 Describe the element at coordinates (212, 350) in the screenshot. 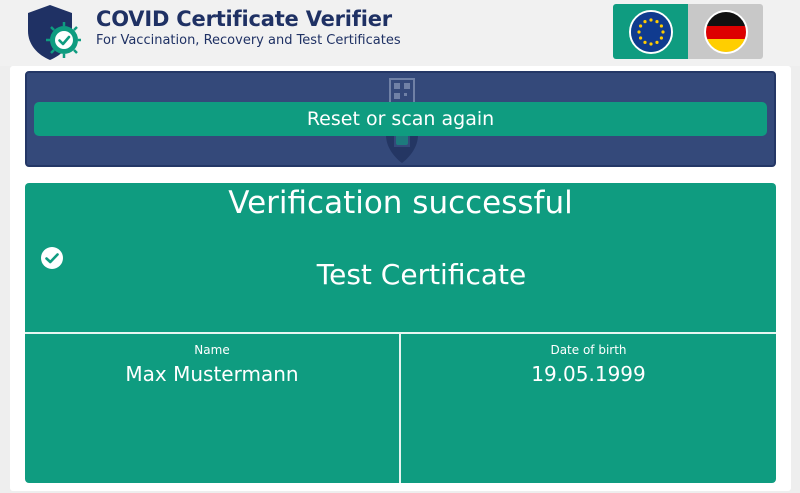

I see `name-label: Name` at that location.